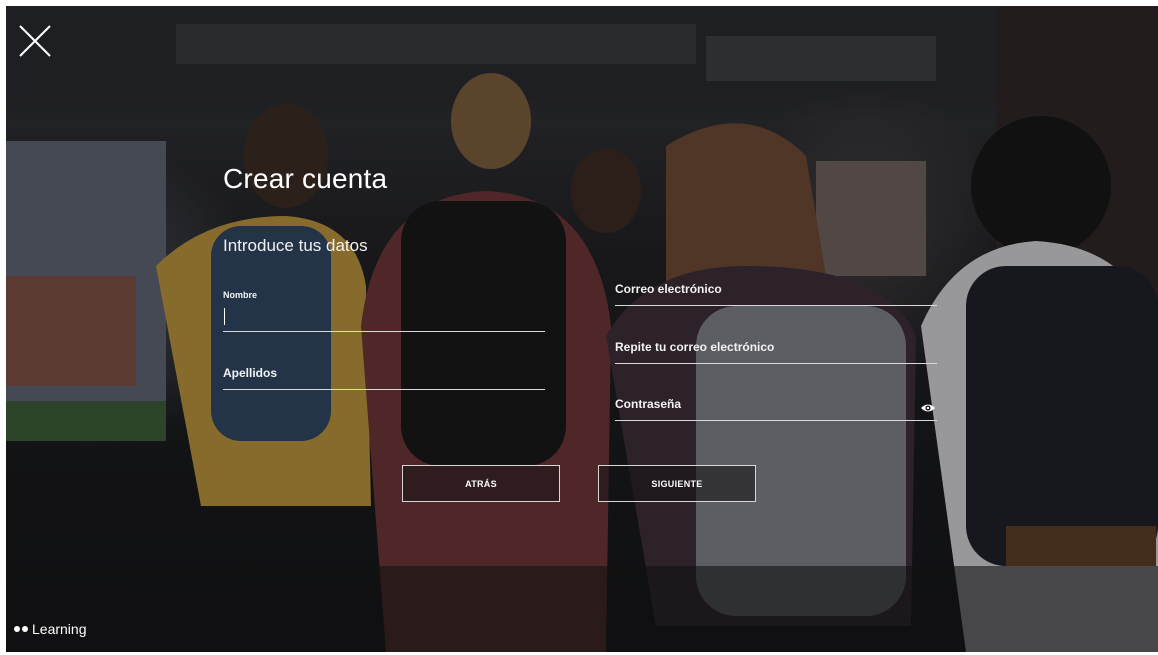  Describe the element at coordinates (695, 347) in the screenshot. I see `correo-repeat-label: Repite tu correo electrónico` at that location.